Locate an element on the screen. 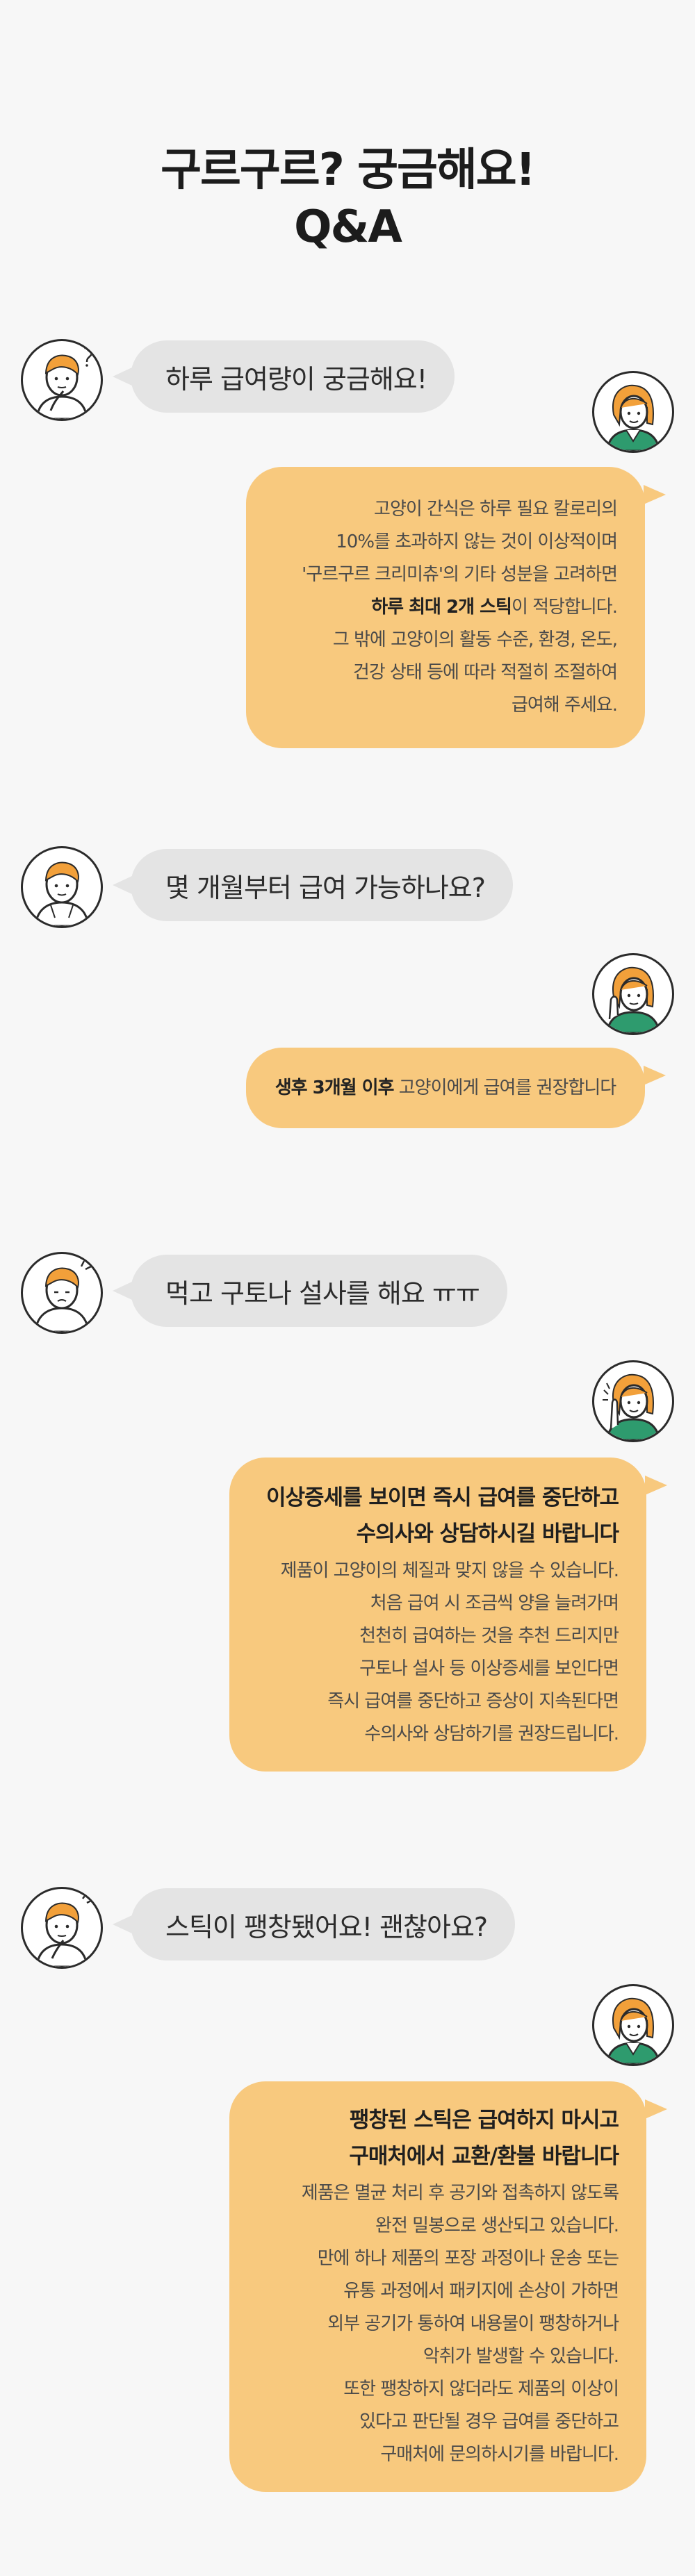 This screenshot has height=2576, width=695. question-text: 스틱이 팽창됐어요! 괜찮아요? is located at coordinates (326, 1927).